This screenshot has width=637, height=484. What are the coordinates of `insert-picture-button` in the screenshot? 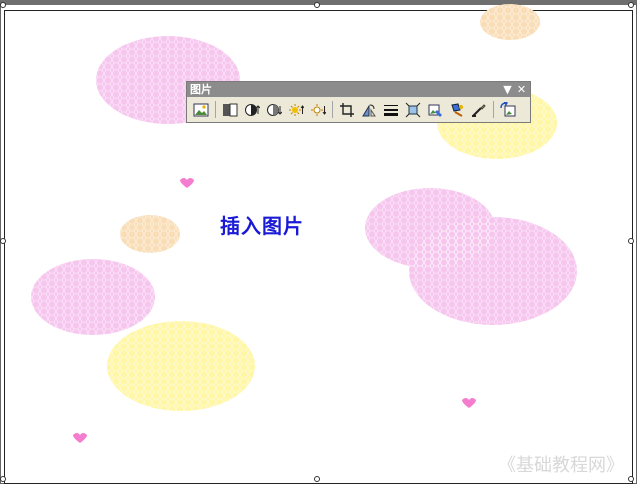 It's located at (201, 110).